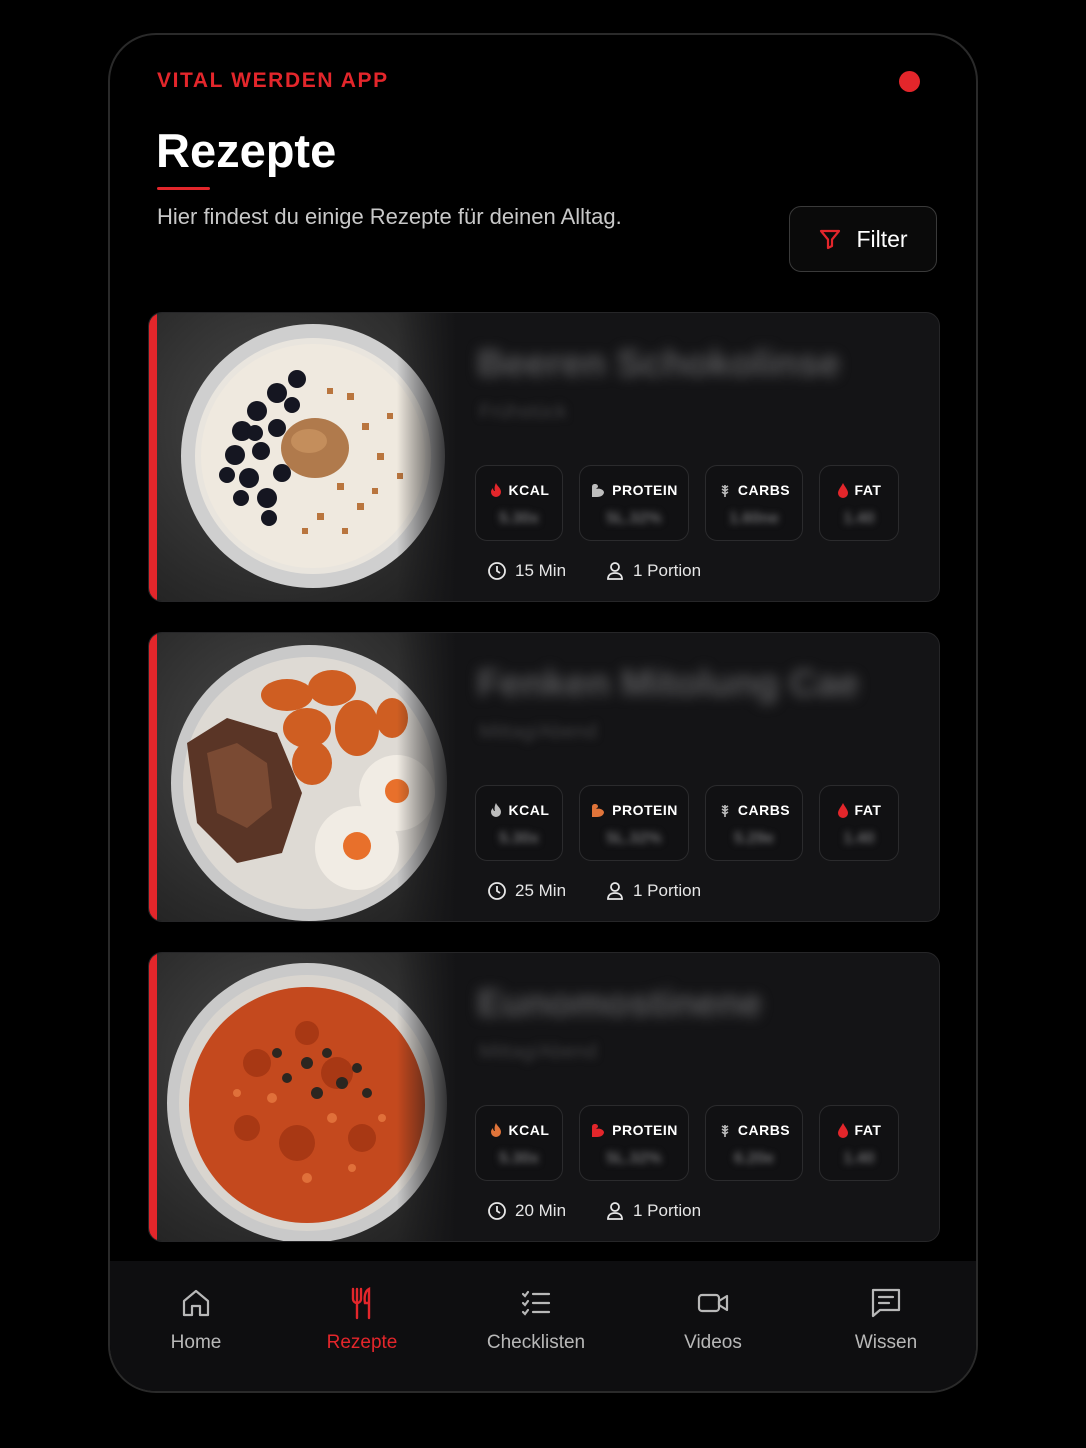 This screenshot has height=1448, width=1086. Describe the element at coordinates (754, 518) in the screenshot. I see `carbs-value: 1.60ne` at that location.